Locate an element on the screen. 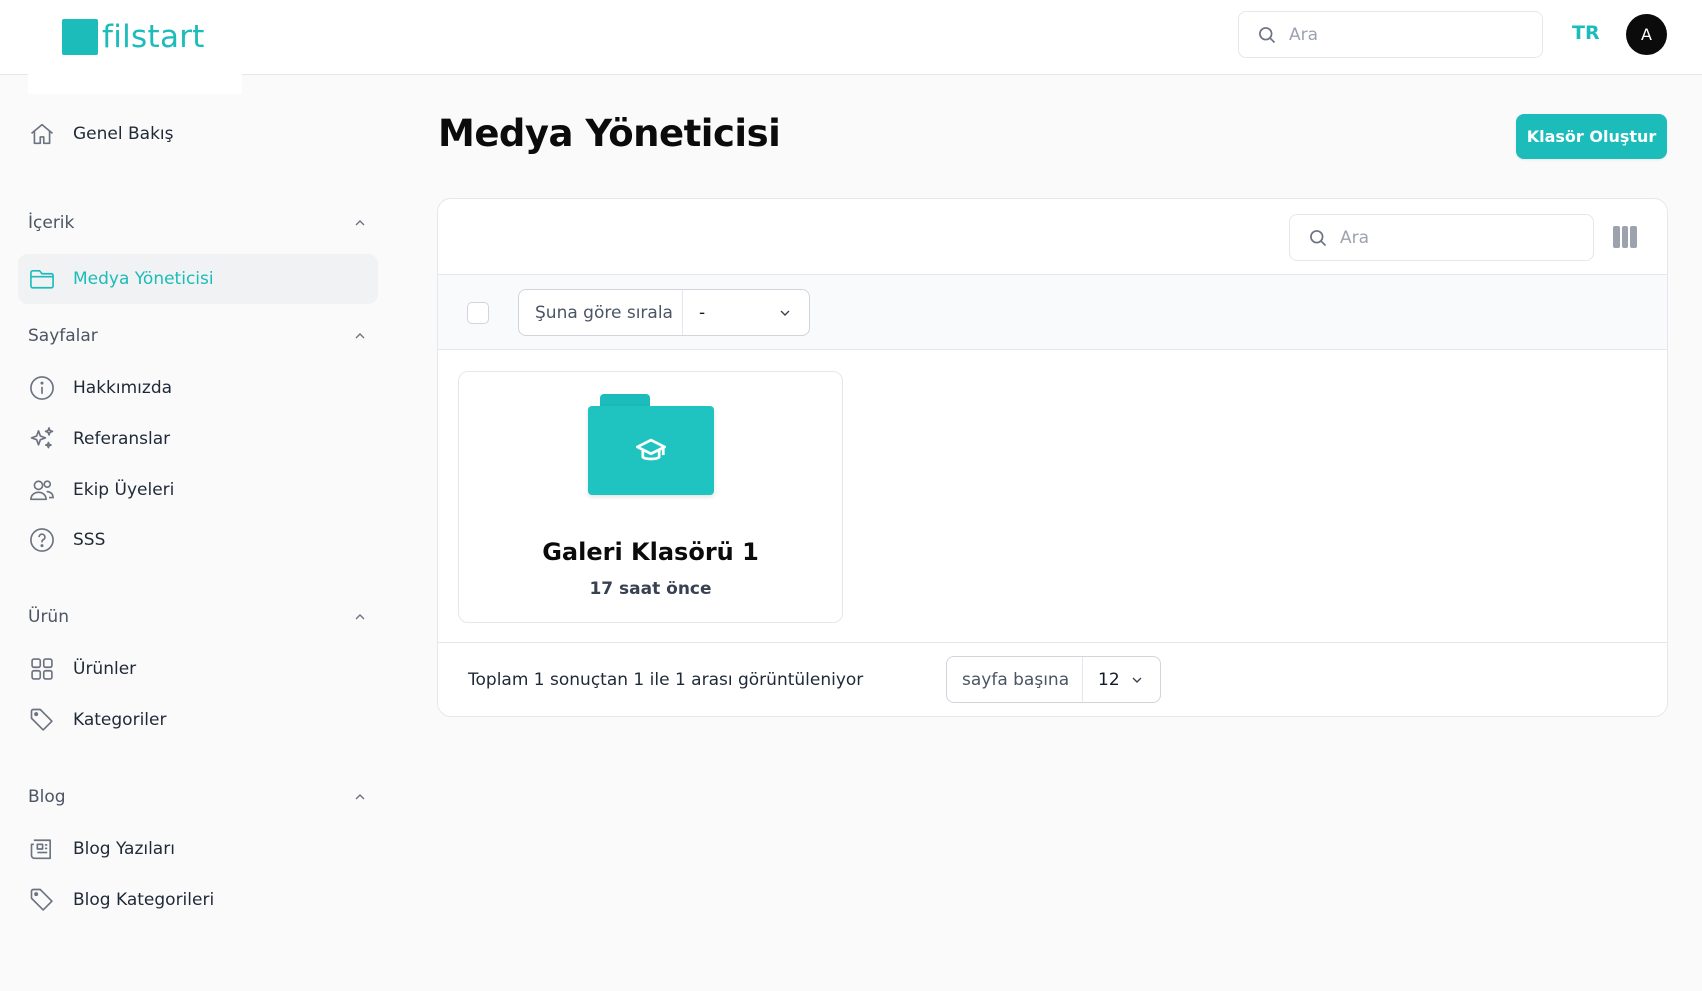  per-page-select: 12 is located at coordinates (1121, 679).